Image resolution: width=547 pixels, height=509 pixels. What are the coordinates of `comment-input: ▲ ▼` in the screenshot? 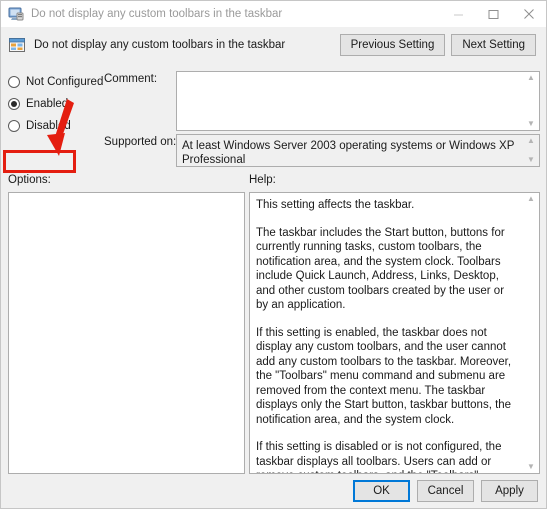 It's located at (358, 101).